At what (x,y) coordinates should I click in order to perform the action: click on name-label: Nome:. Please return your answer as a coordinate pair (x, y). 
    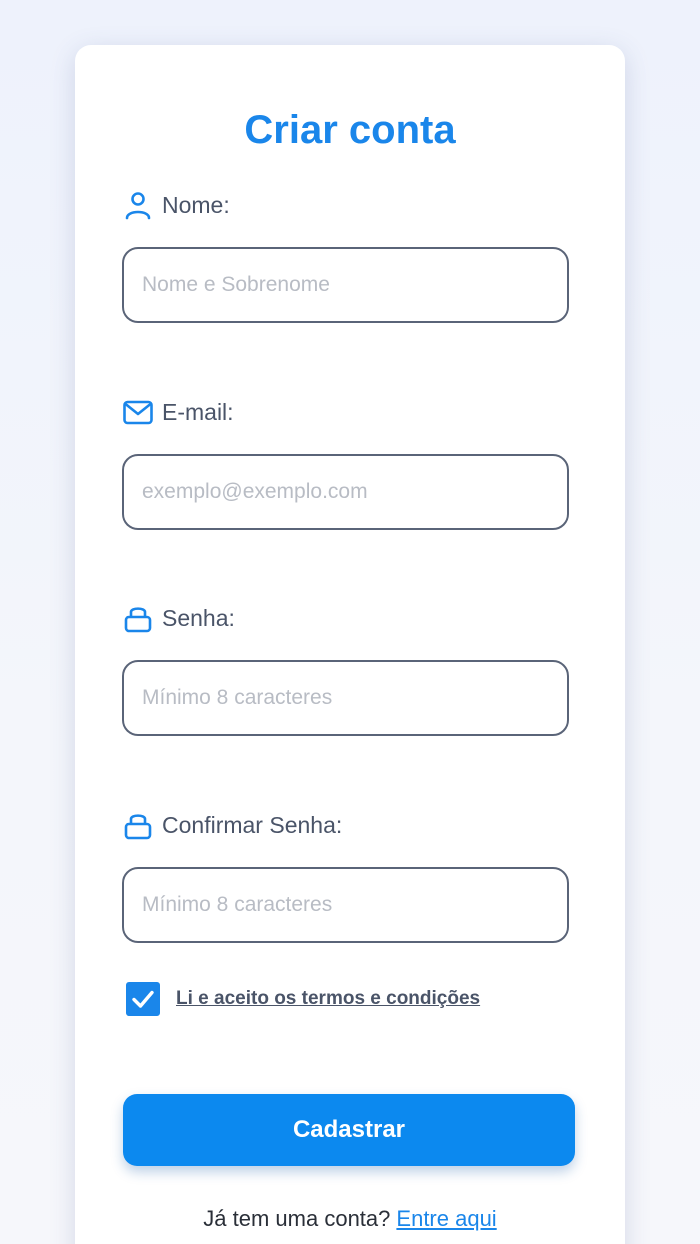
    Looking at the image, I should click on (196, 204).